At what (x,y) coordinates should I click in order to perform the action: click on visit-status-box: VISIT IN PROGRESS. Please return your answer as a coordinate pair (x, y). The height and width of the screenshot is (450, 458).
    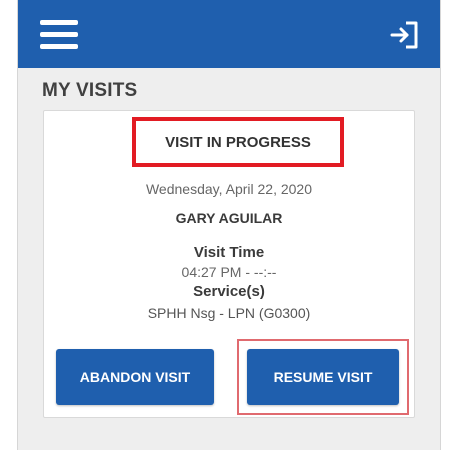
    Looking at the image, I should click on (238, 142).